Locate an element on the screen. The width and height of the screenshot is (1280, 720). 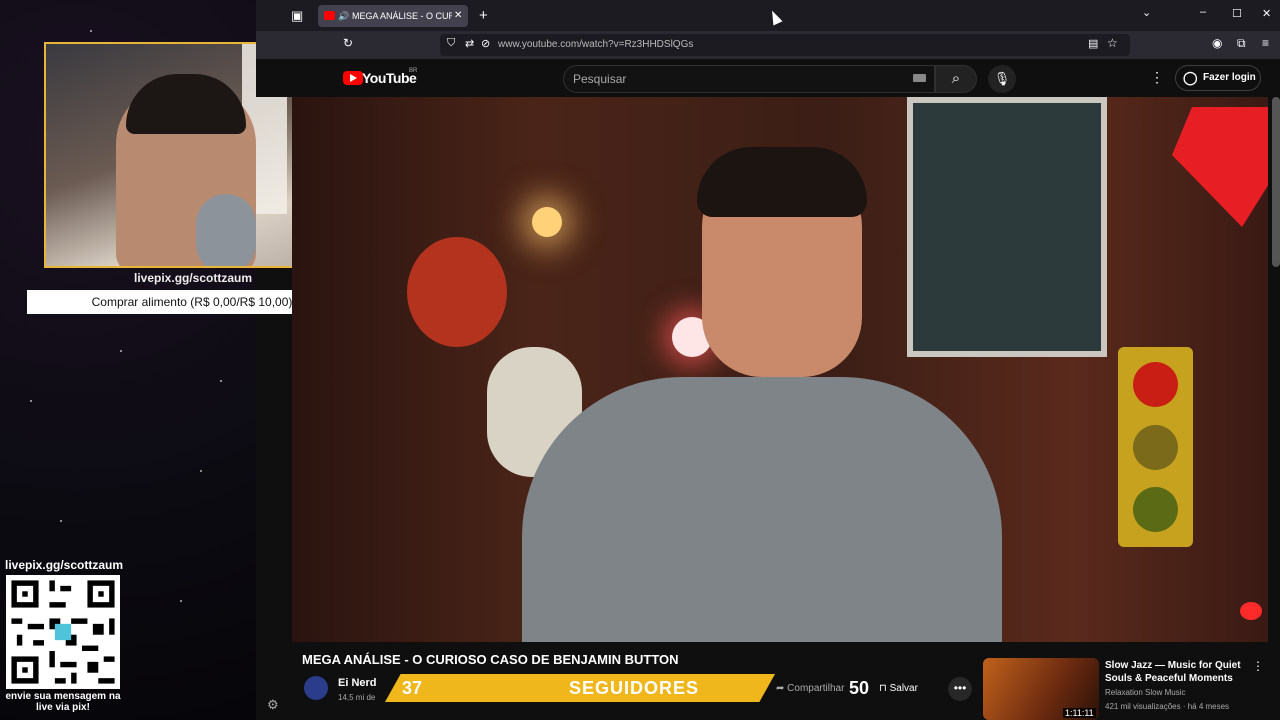
login-label: Fazer login is located at coordinates (1229, 77).